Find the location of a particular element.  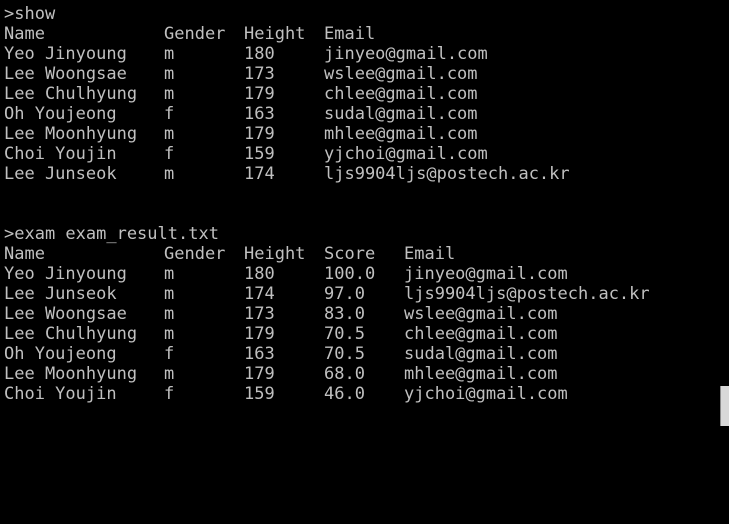

show-table-row: Lee Moonhyung m 179 mhlee@gmail.com is located at coordinates (362, 134).